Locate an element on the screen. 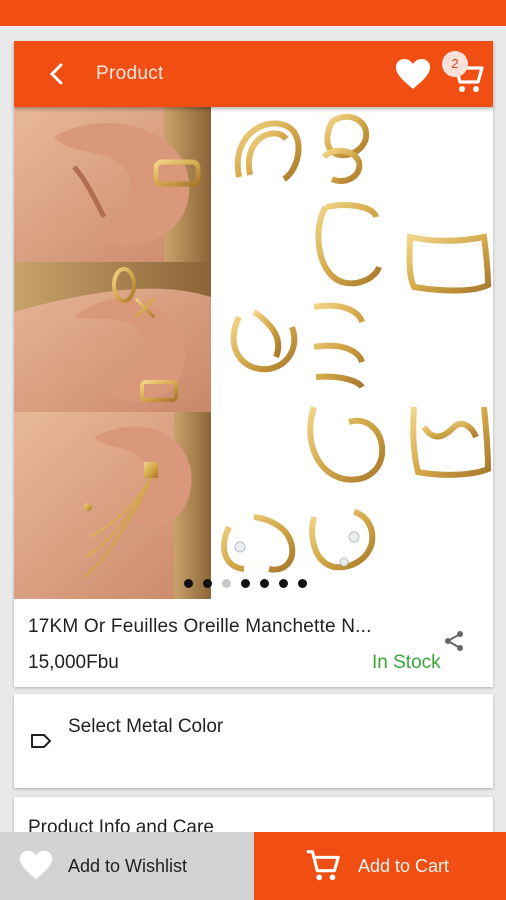  add-to-cart-label: Add to Cart is located at coordinates (404, 866).